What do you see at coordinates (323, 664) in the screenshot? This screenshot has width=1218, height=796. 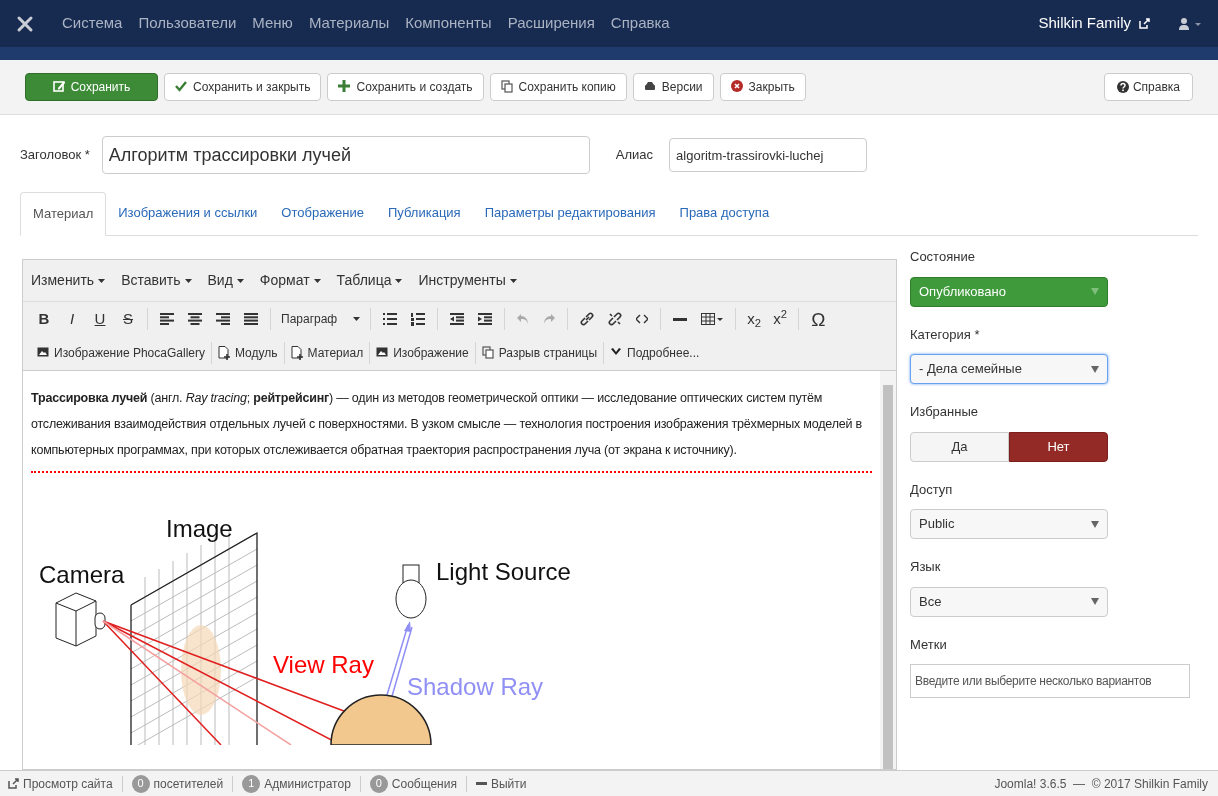 I see `view-ray-label: View Ray` at bounding box center [323, 664].